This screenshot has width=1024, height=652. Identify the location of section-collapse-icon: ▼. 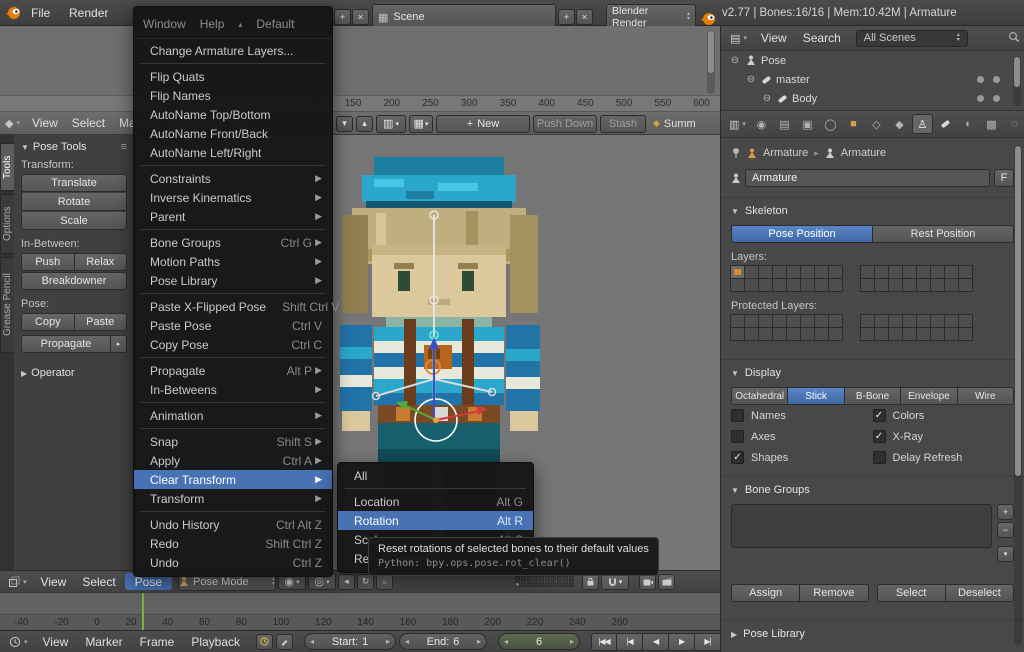
(735, 211).